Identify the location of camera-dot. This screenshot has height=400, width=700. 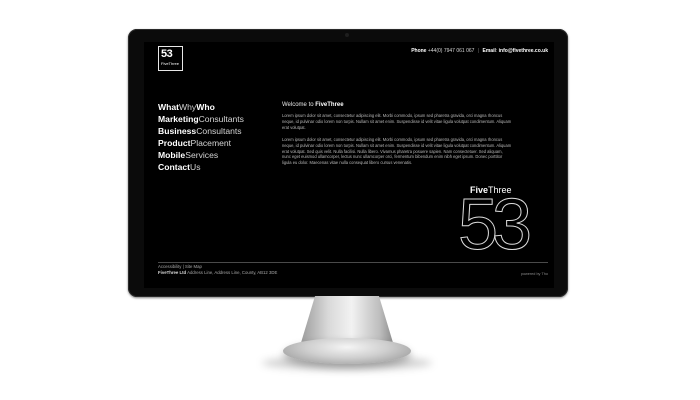
(347, 35).